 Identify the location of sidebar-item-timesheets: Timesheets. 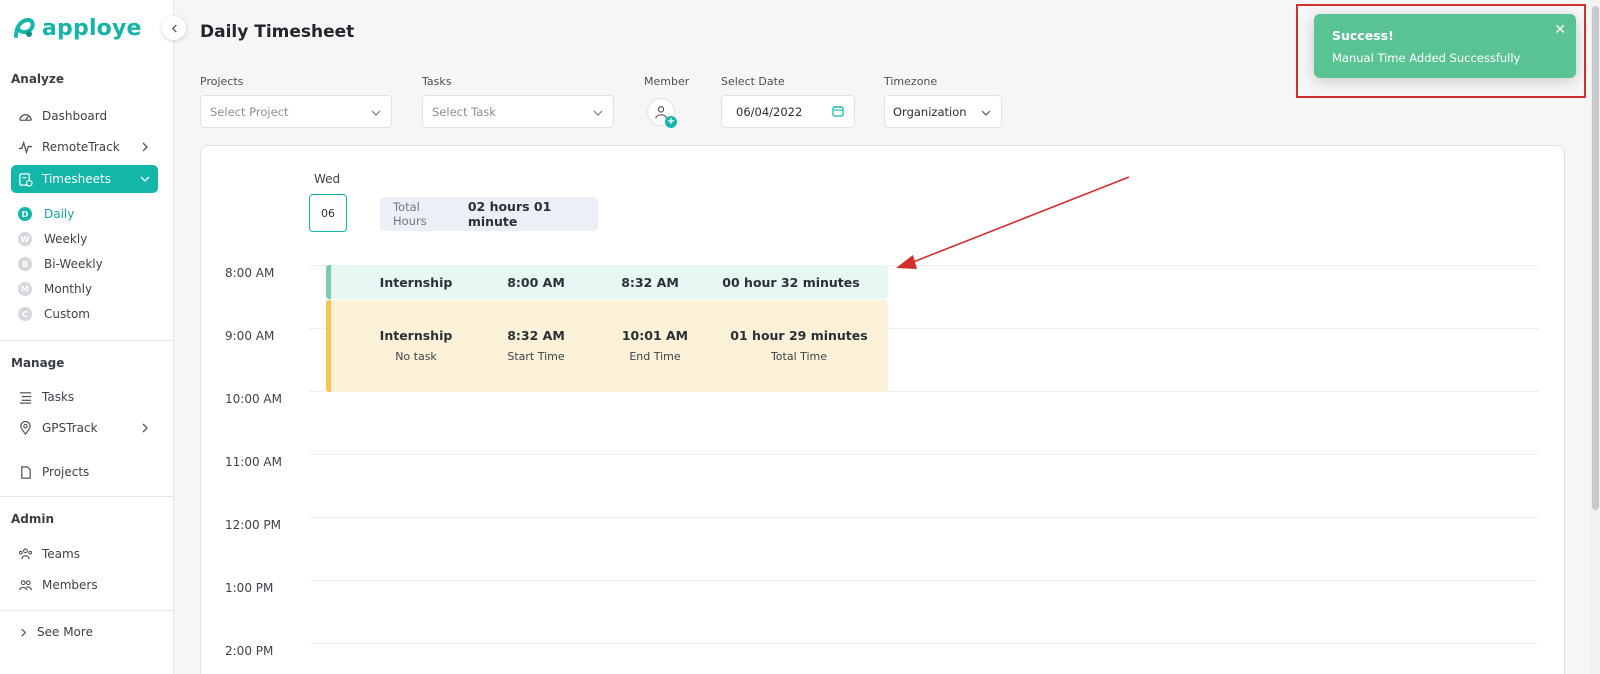
(84, 179).